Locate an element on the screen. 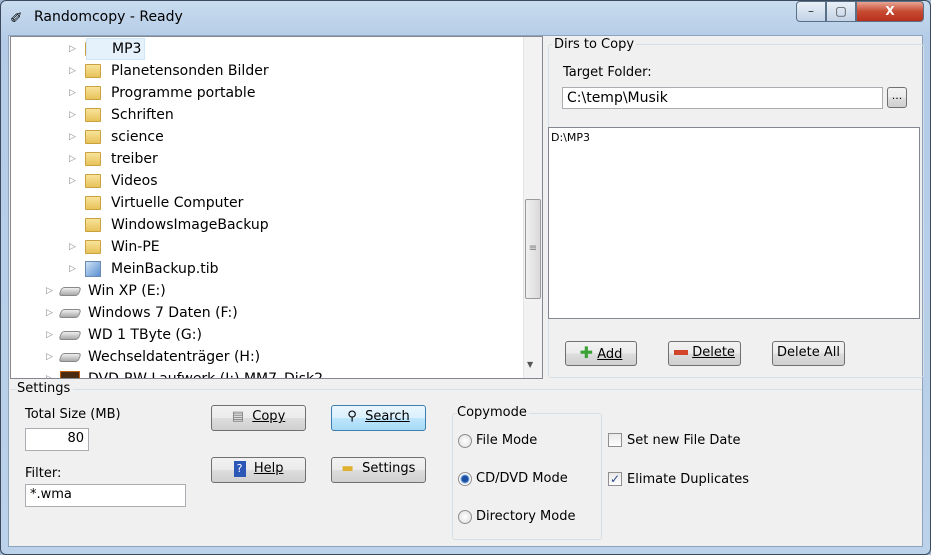 The height and width of the screenshot is (555, 931). target-folder-label: Target Folder: is located at coordinates (607, 72).